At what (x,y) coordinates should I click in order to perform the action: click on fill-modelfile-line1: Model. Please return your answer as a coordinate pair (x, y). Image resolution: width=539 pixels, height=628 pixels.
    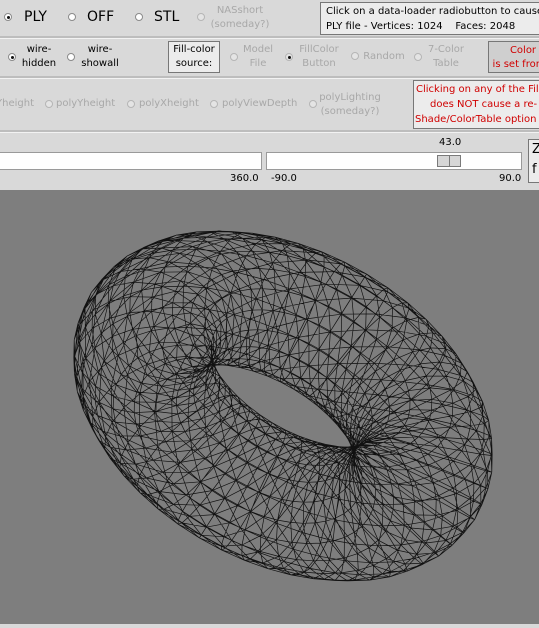
    Looking at the image, I should click on (258, 49).